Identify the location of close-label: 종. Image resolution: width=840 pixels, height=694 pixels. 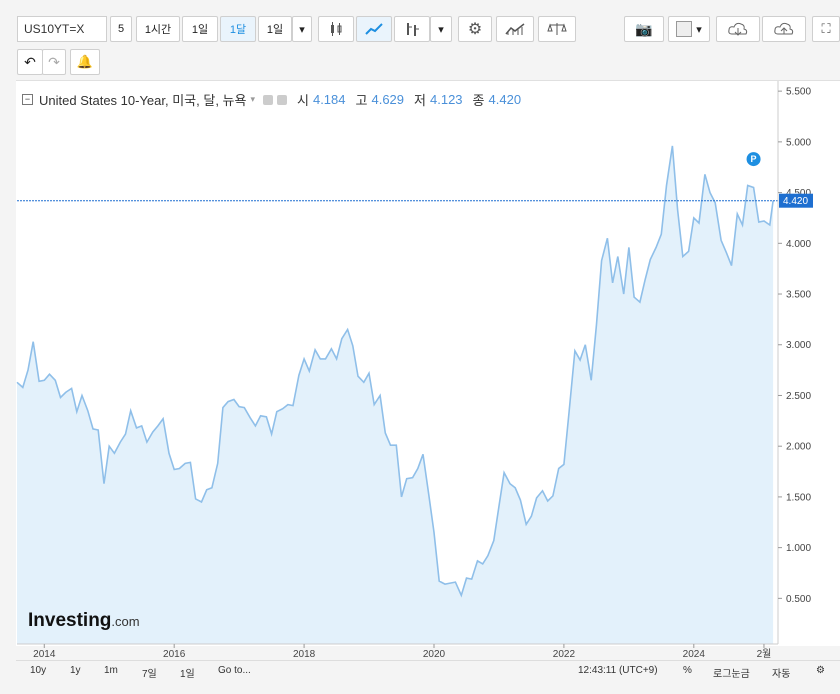
(478, 100).